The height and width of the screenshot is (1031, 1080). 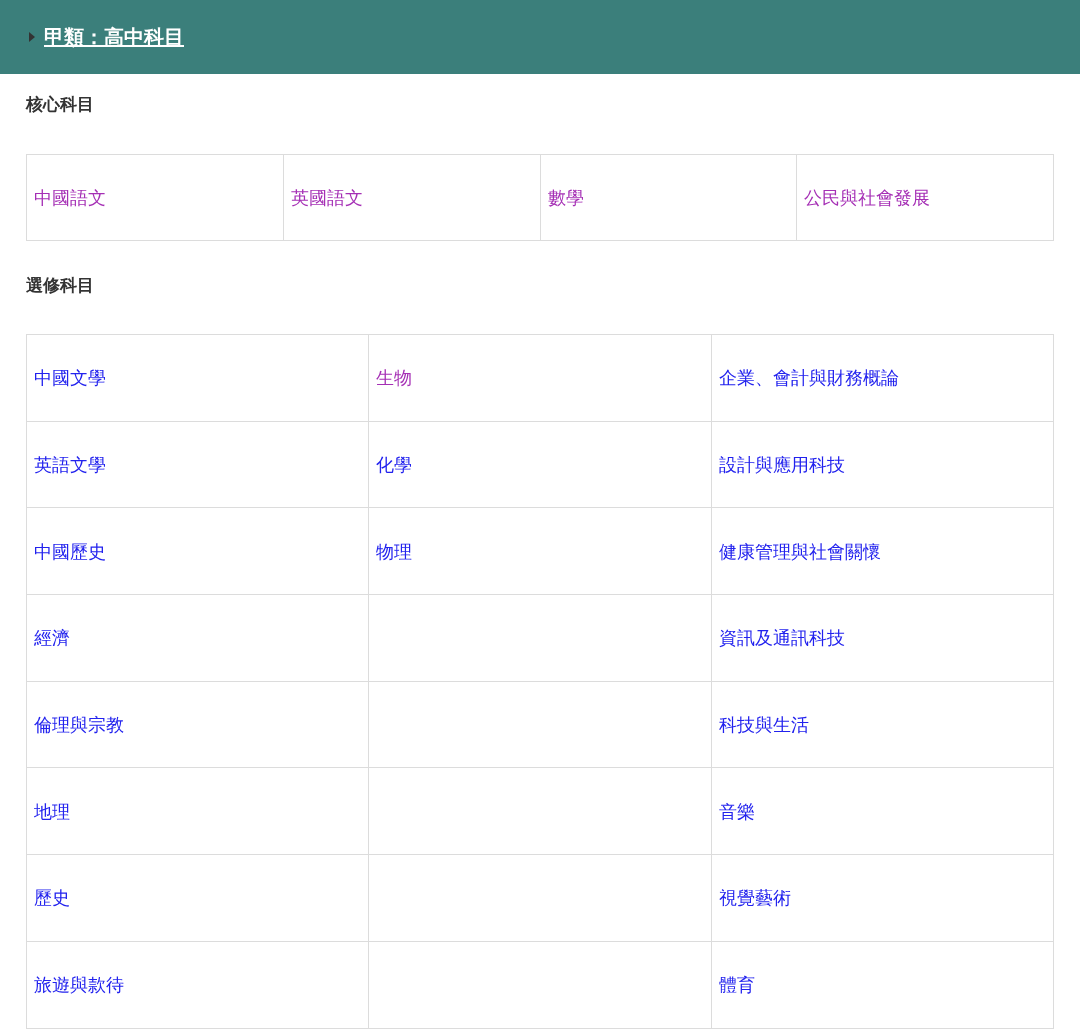 What do you see at coordinates (394, 378) in the screenshot?
I see `subject-link: 生物` at bounding box center [394, 378].